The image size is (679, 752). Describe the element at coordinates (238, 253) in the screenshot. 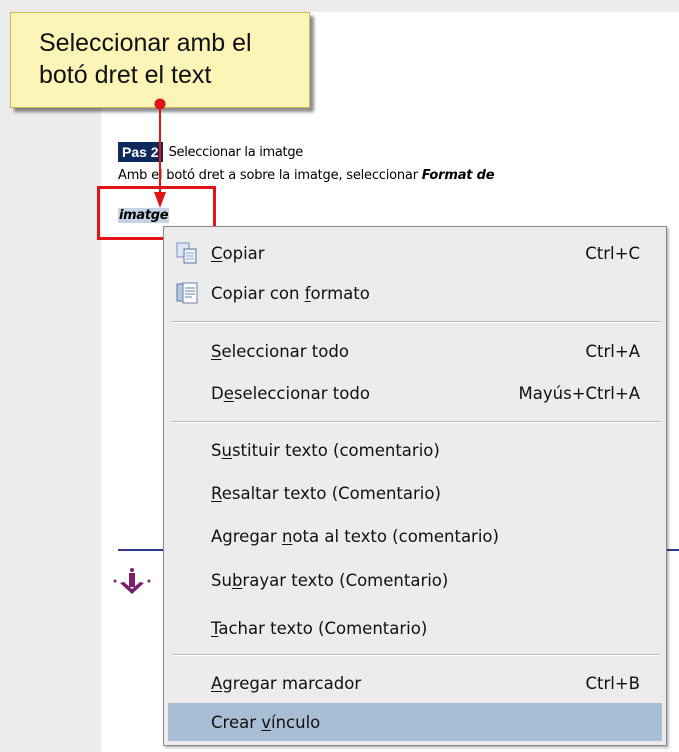

I see `menu-label: Copiar` at that location.